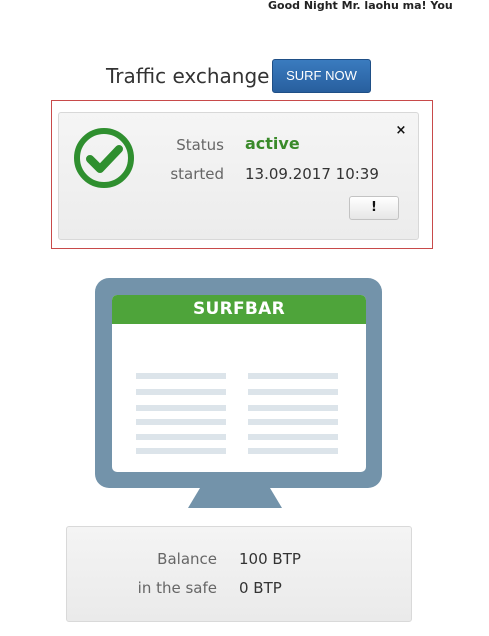 The image size is (489, 636). What do you see at coordinates (239, 574) in the screenshot?
I see `balance-panel` at bounding box center [239, 574].